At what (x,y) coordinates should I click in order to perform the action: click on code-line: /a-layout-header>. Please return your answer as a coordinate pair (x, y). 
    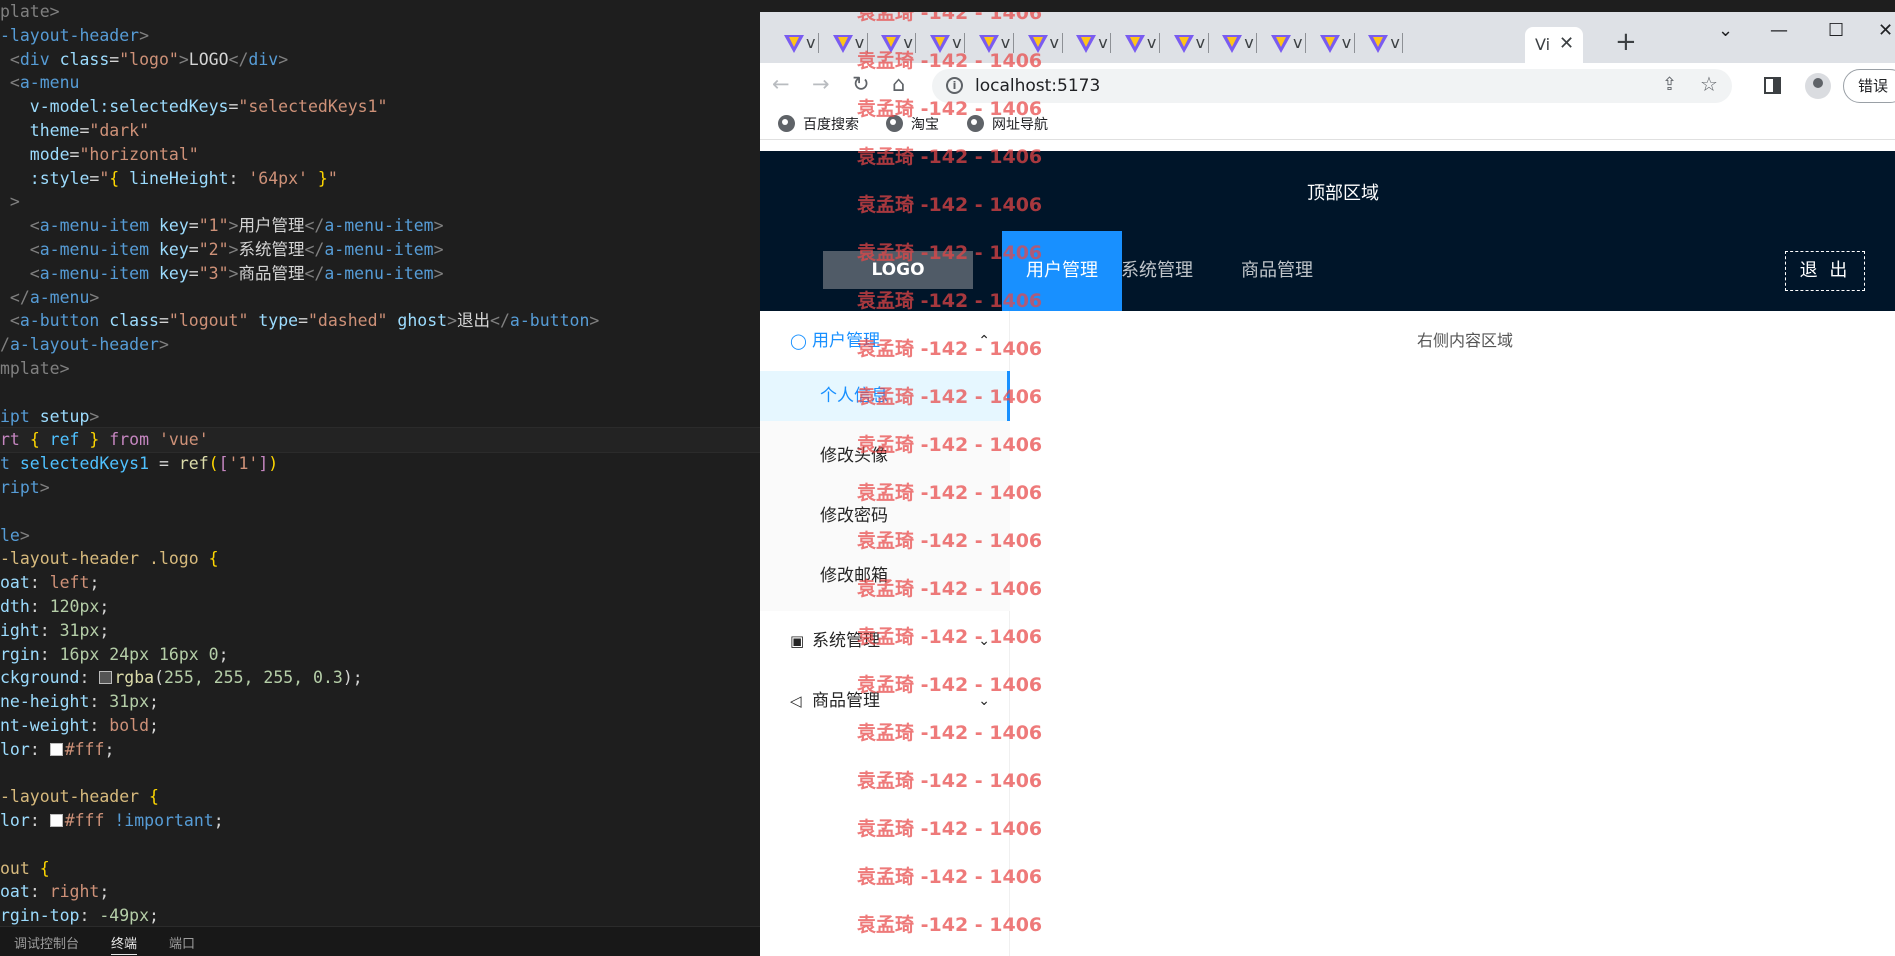
    Looking at the image, I should click on (380, 345).